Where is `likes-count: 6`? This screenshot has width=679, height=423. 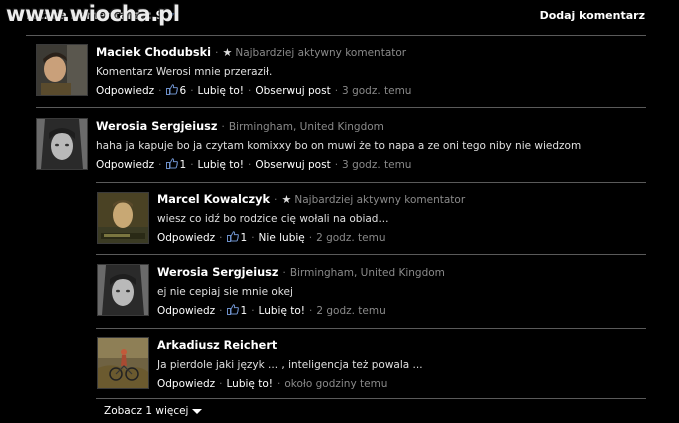 likes-count: 6 is located at coordinates (183, 91).